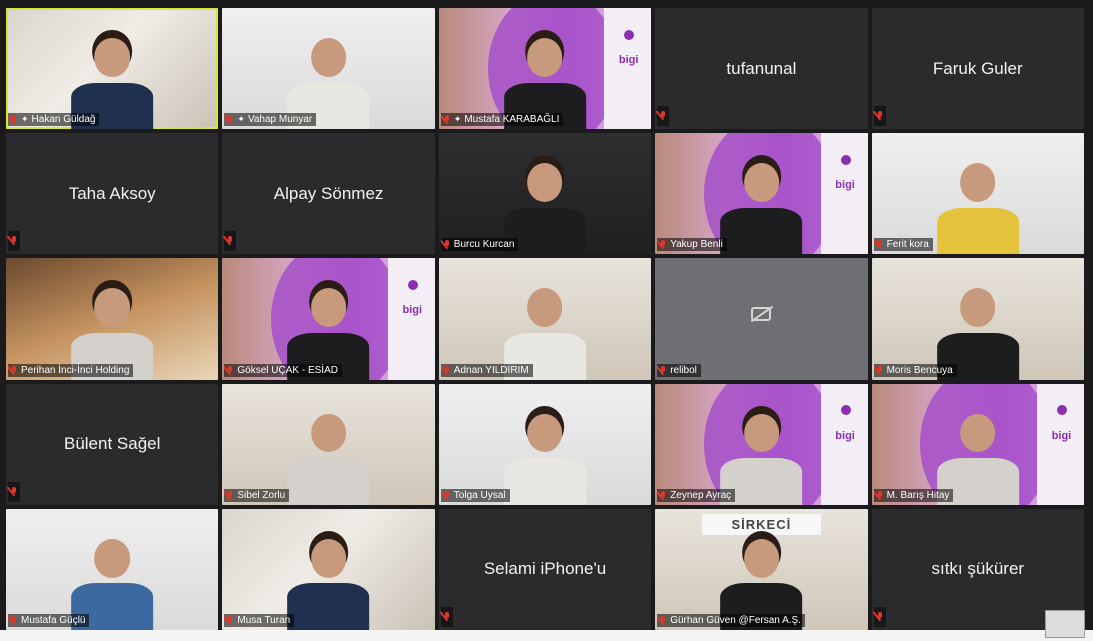  I want to click on participant-name-label: ✦ Mustafa KARABAĞLI, so click(502, 120).